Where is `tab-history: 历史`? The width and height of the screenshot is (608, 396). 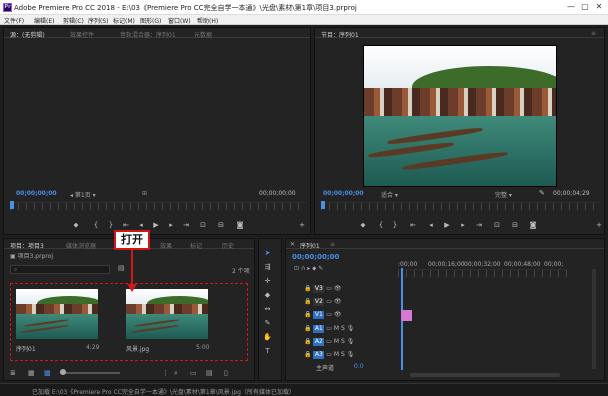
tab-history: 历史 is located at coordinates (228, 245).